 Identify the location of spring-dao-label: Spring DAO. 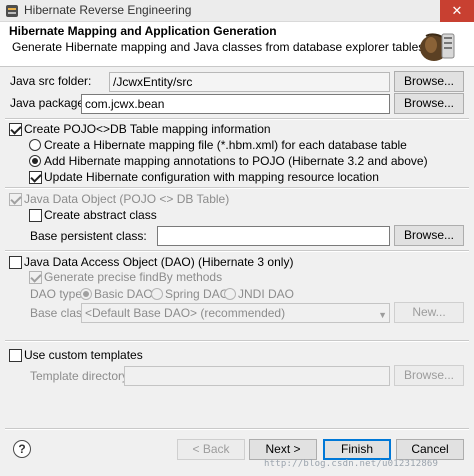
(197, 294).